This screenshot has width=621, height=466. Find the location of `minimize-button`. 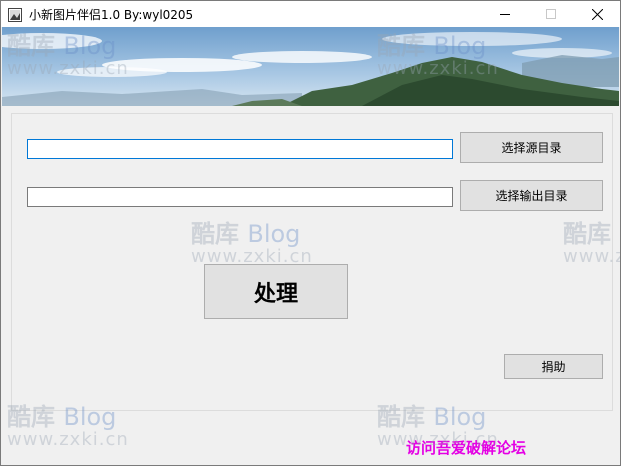

minimize-button is located at coordinates (505, 14).